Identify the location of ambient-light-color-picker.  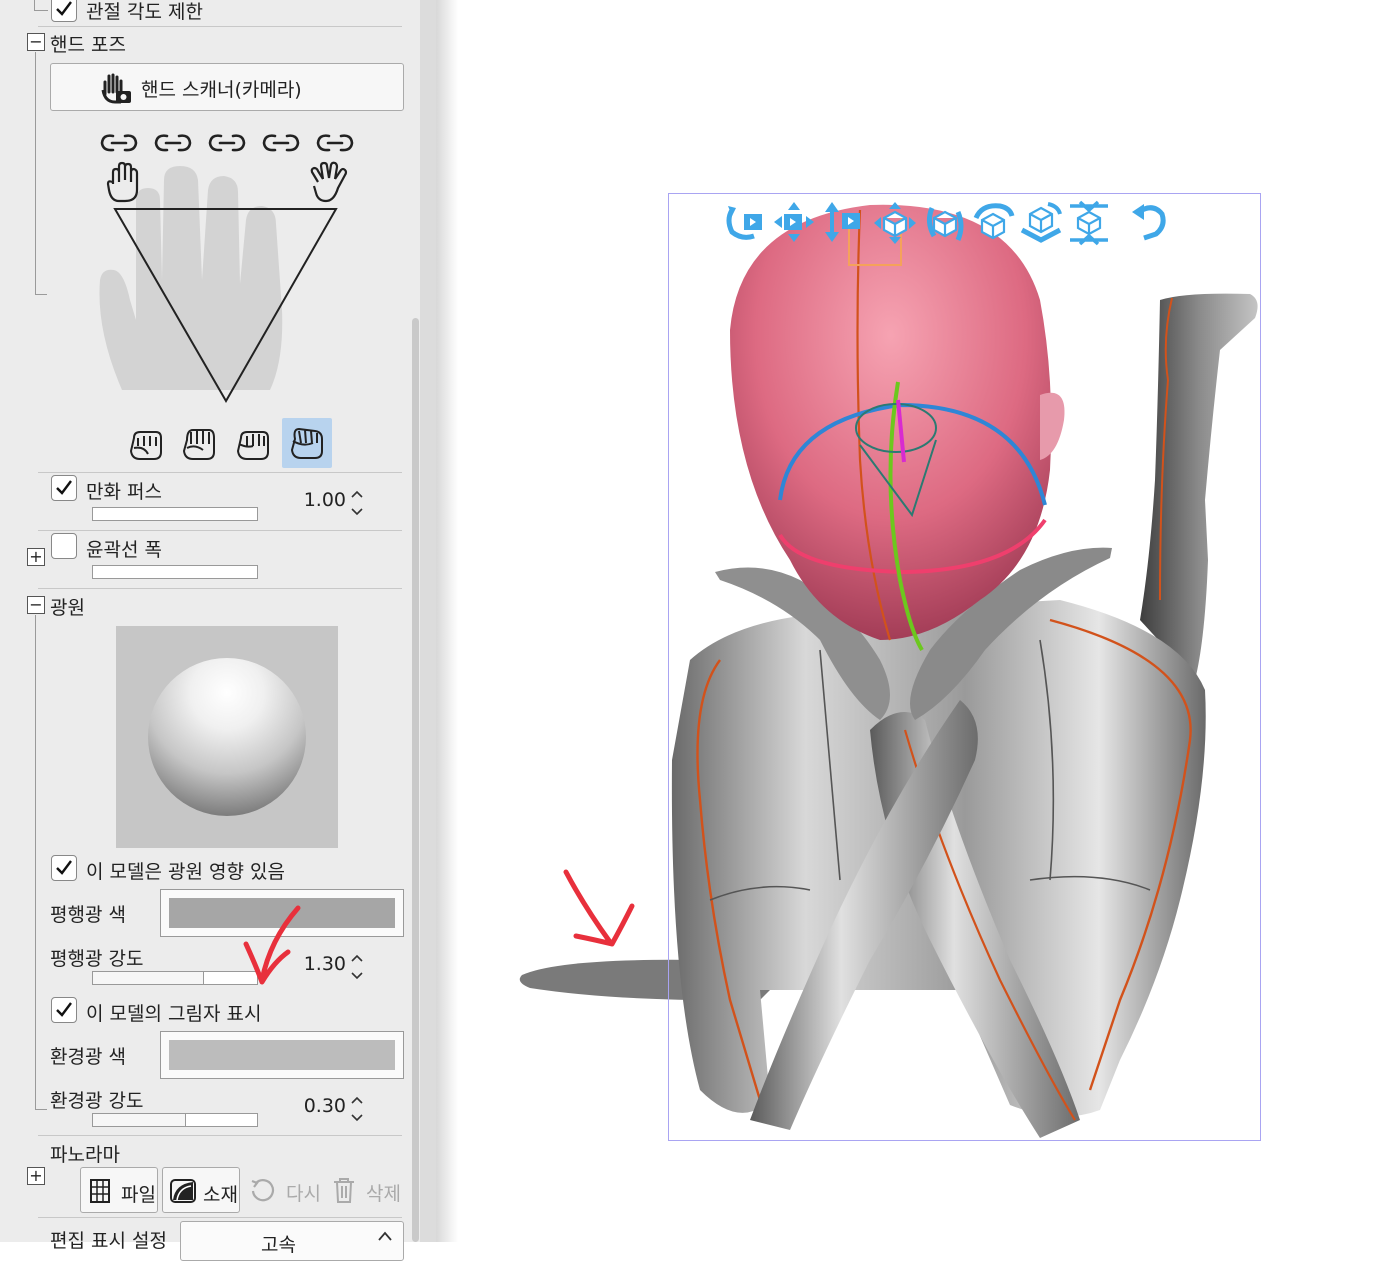
(282, 1055).